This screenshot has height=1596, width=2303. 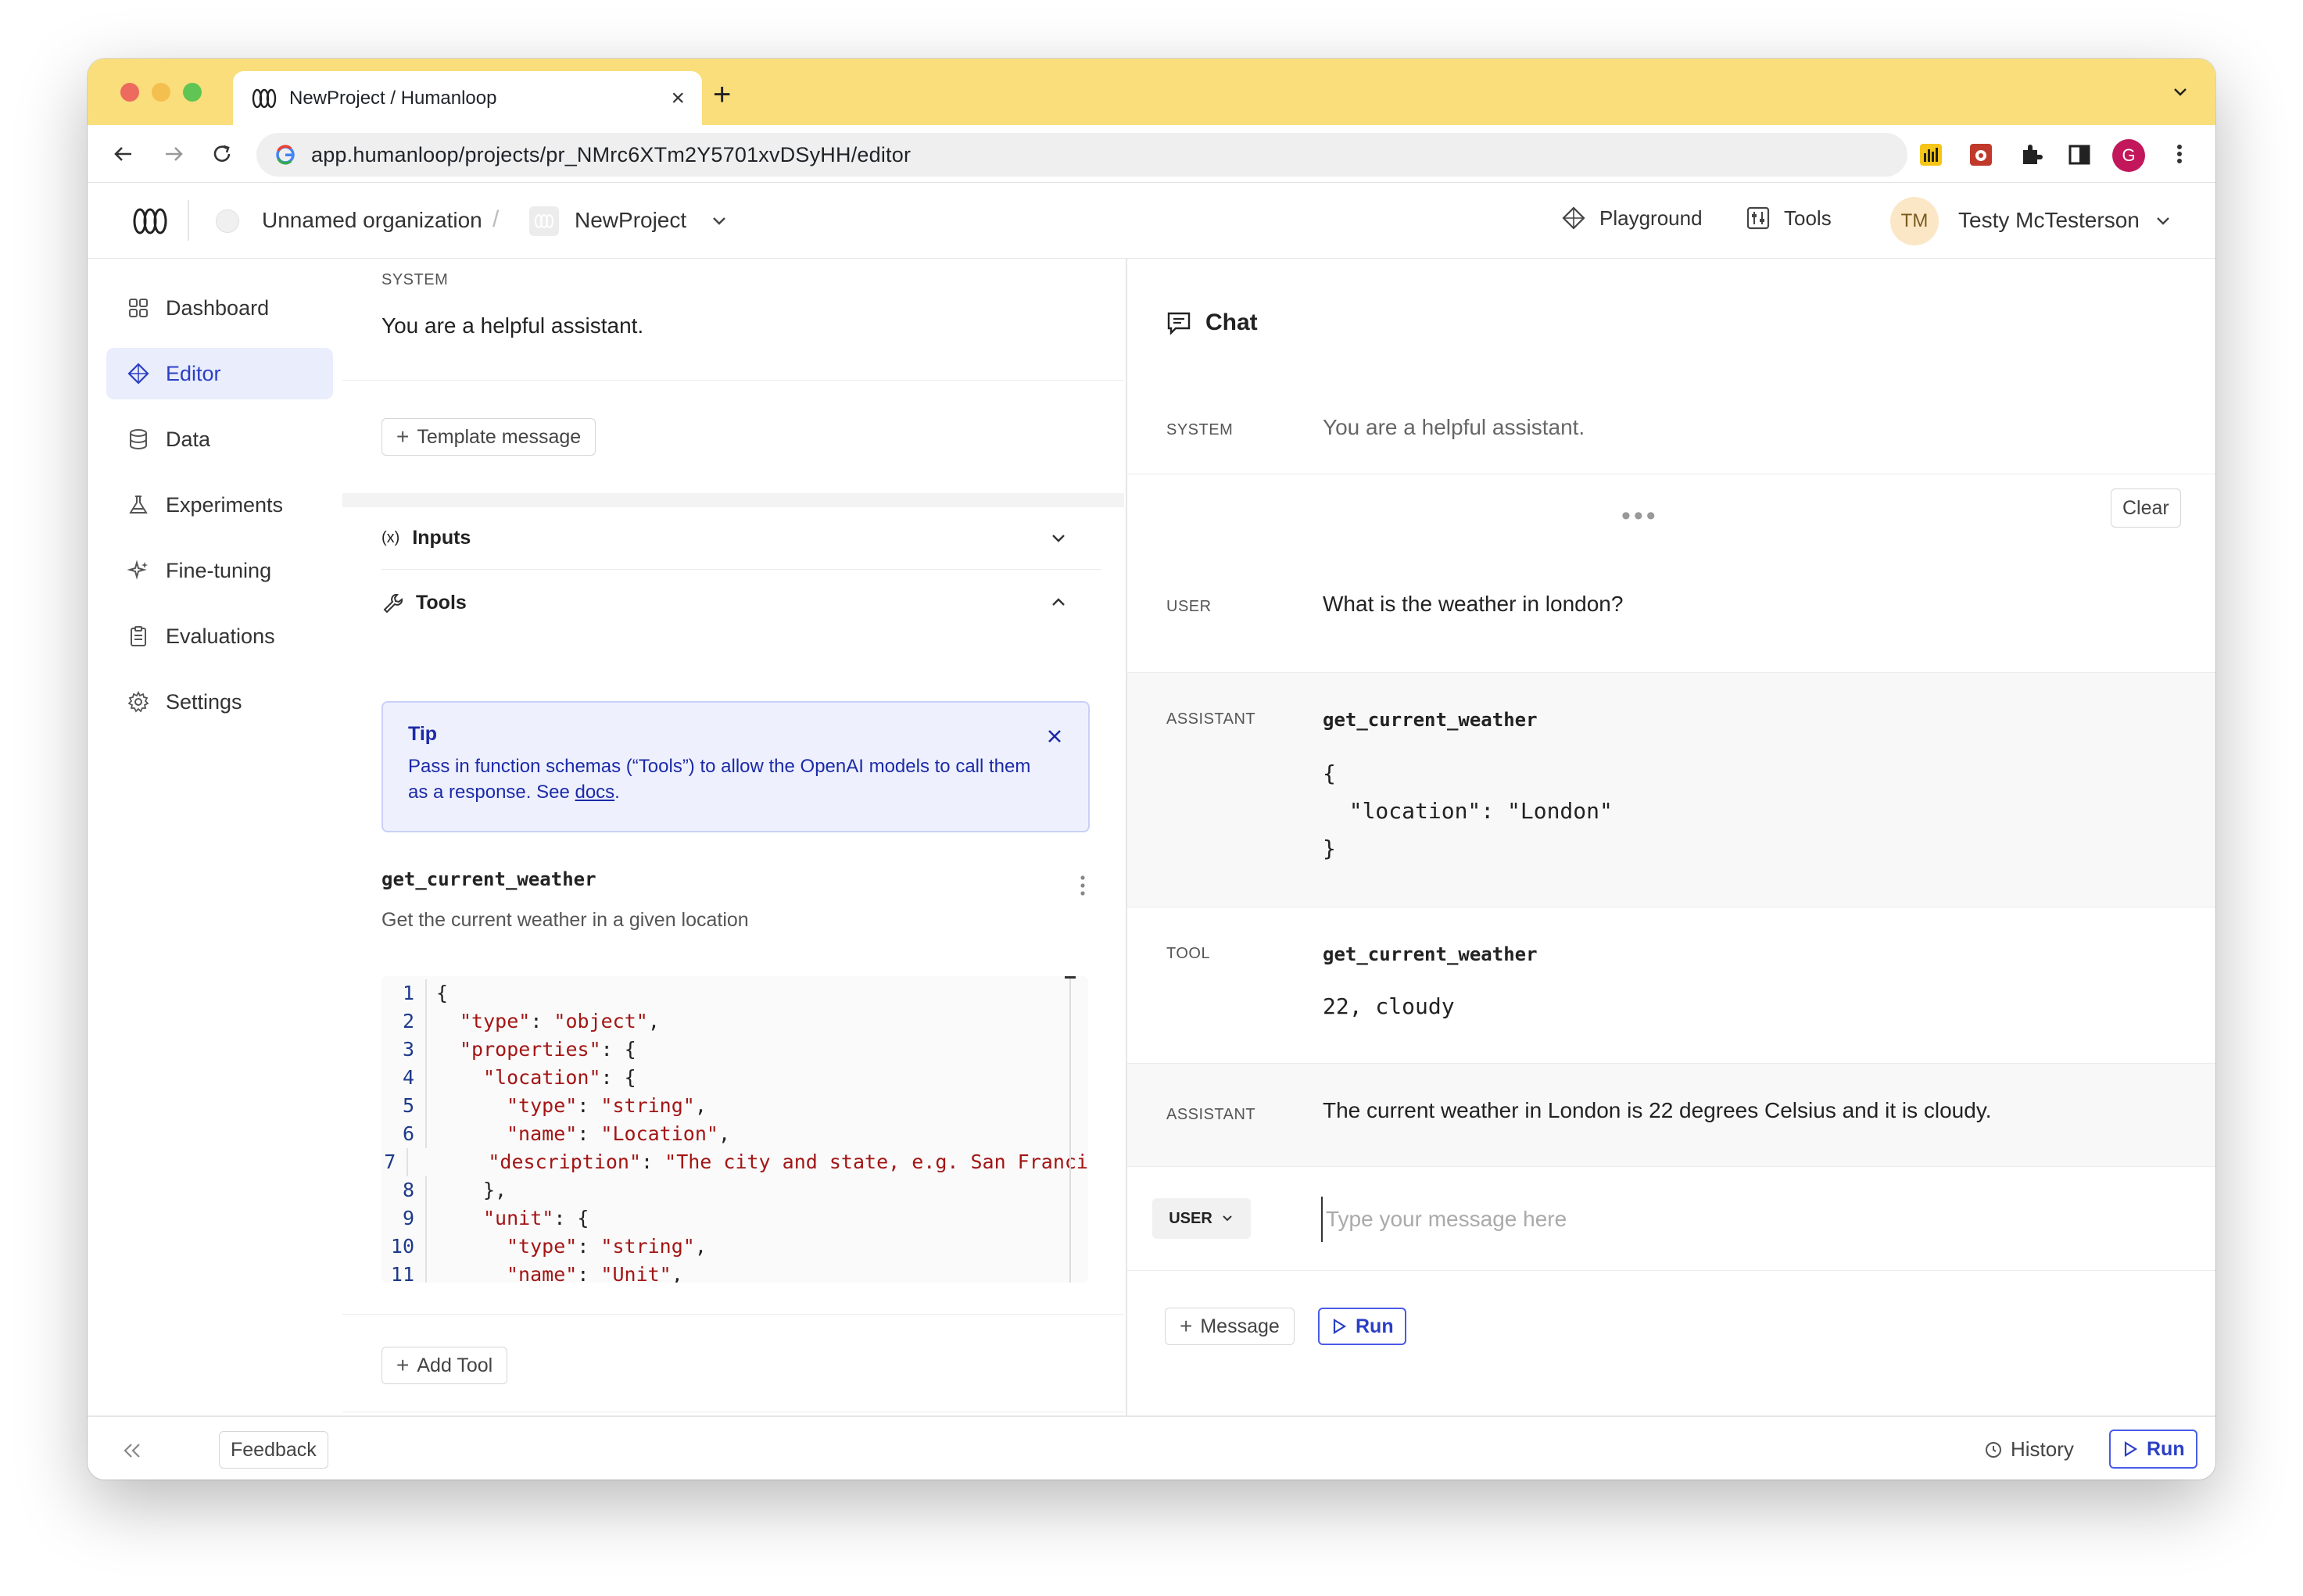 I want to click on tools-section-header: Tools, so click(x=741, y=602).